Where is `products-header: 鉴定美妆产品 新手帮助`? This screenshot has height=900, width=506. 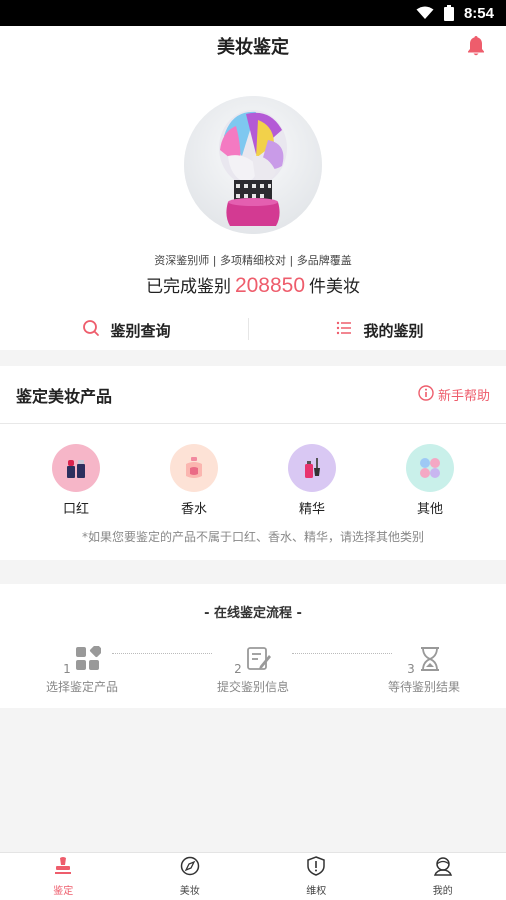
products-header: 鉴定美妆产品 新手帮助 is located at coordinates (253, 395).